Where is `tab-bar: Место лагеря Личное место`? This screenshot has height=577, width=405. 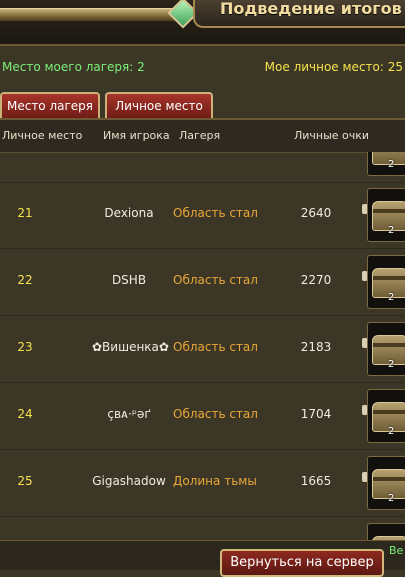
tab-bar: Место лагеря Личное место is located at coordinates (202, 104).